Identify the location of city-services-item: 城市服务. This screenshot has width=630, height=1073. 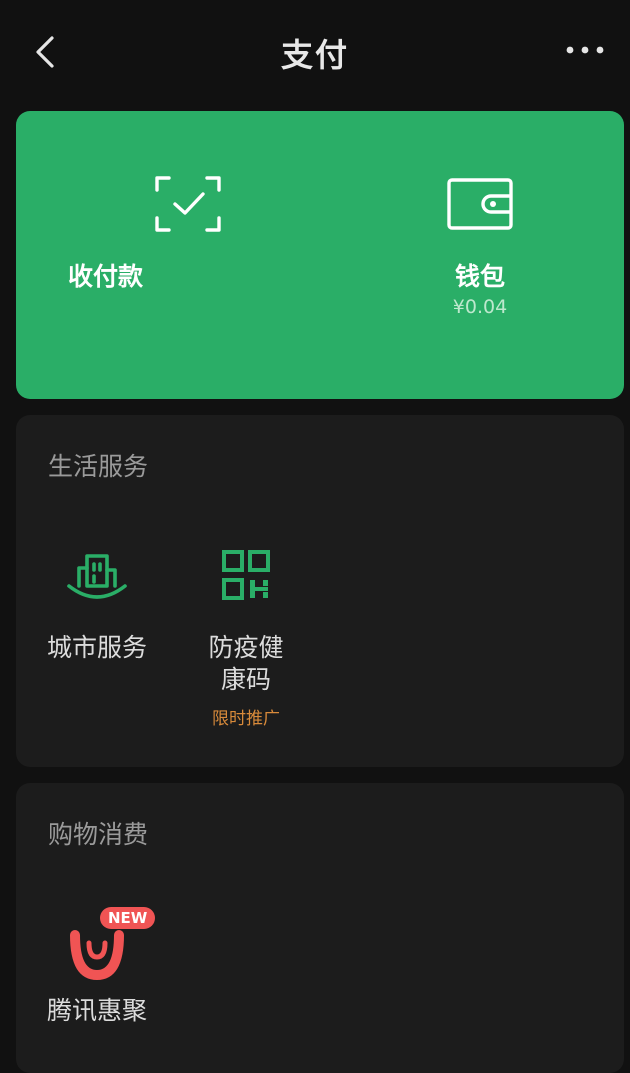
(97, 608).